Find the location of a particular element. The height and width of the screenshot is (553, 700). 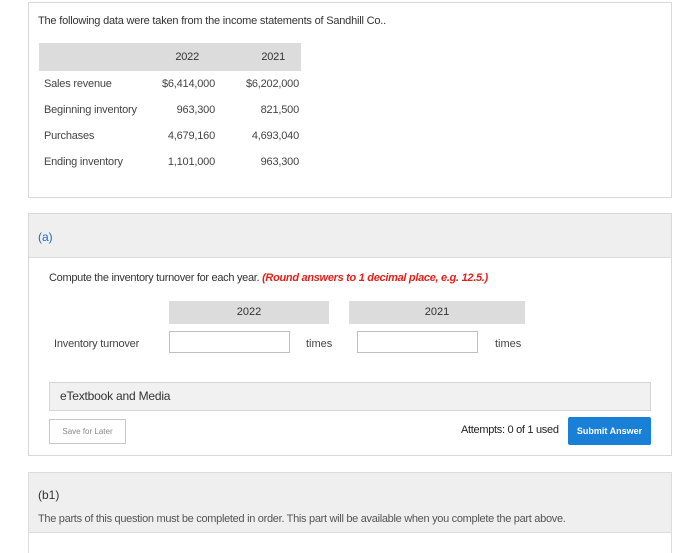

column-header-2021: 2021 is located at coordinates (273, 57).